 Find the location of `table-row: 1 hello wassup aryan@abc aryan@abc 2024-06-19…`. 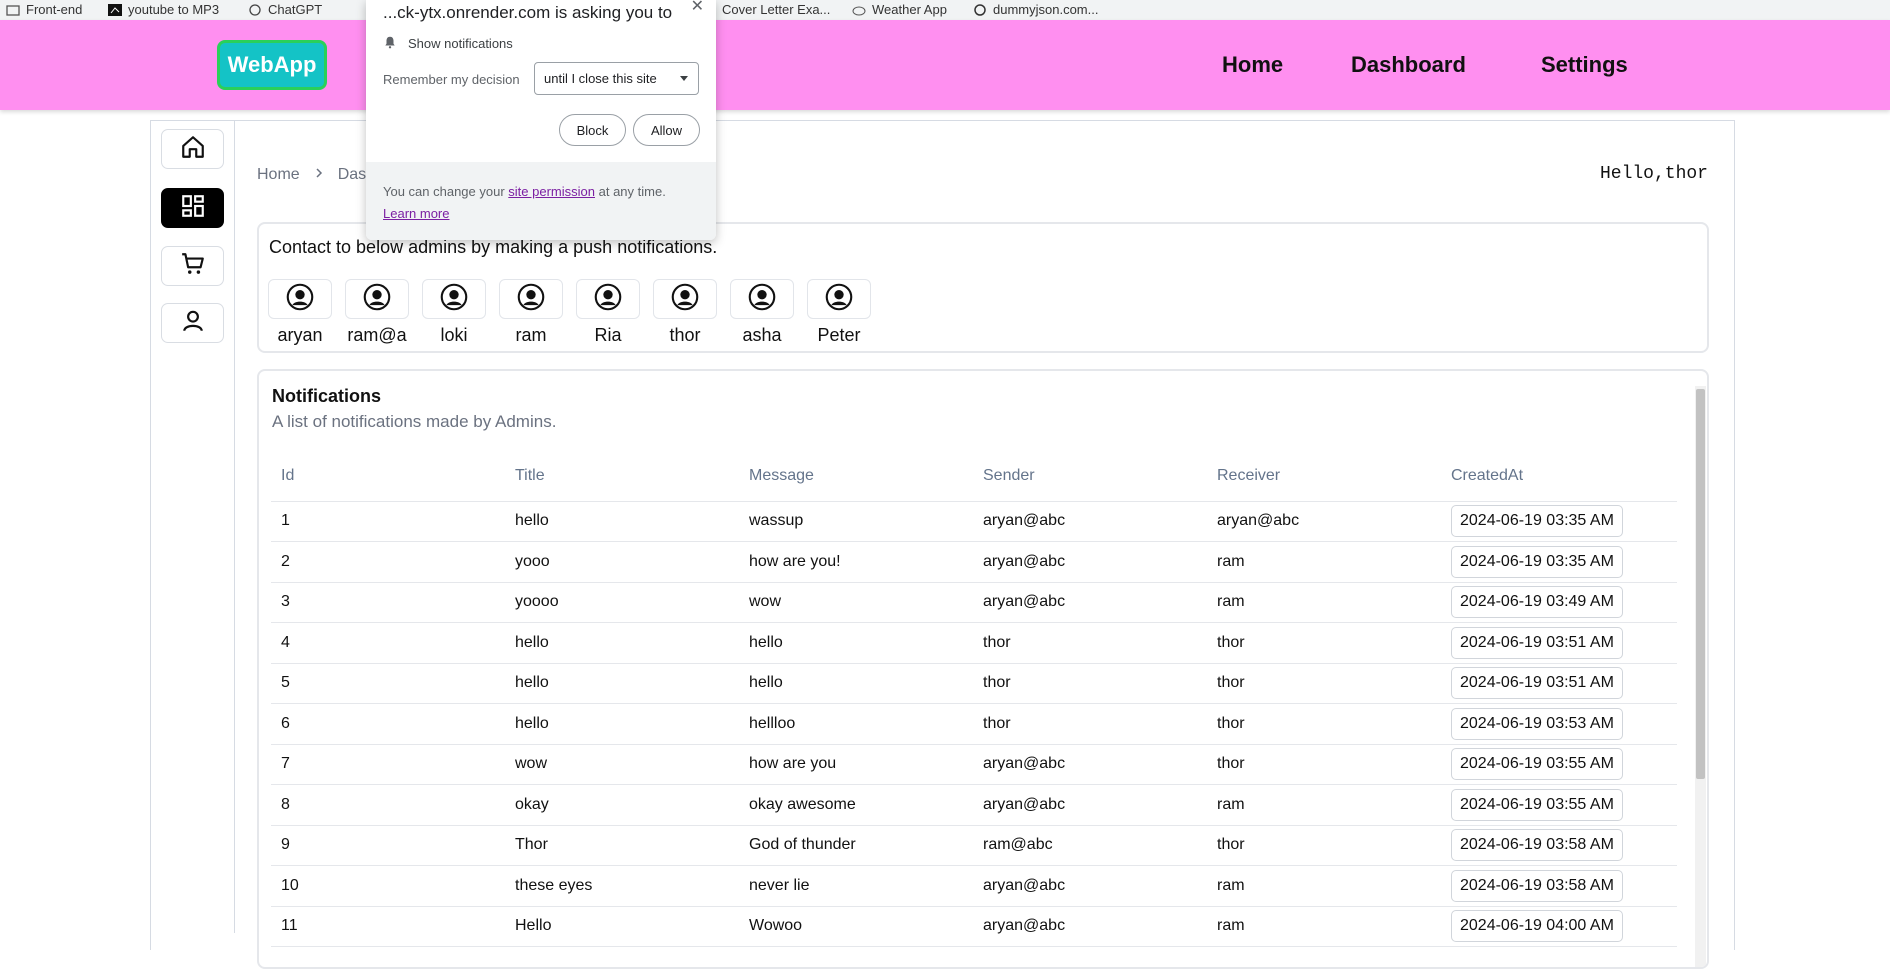

table-row: 1 hello wassup aryan@abc aryan@abc 2024-06-19… is located at coordinates (974, 521).